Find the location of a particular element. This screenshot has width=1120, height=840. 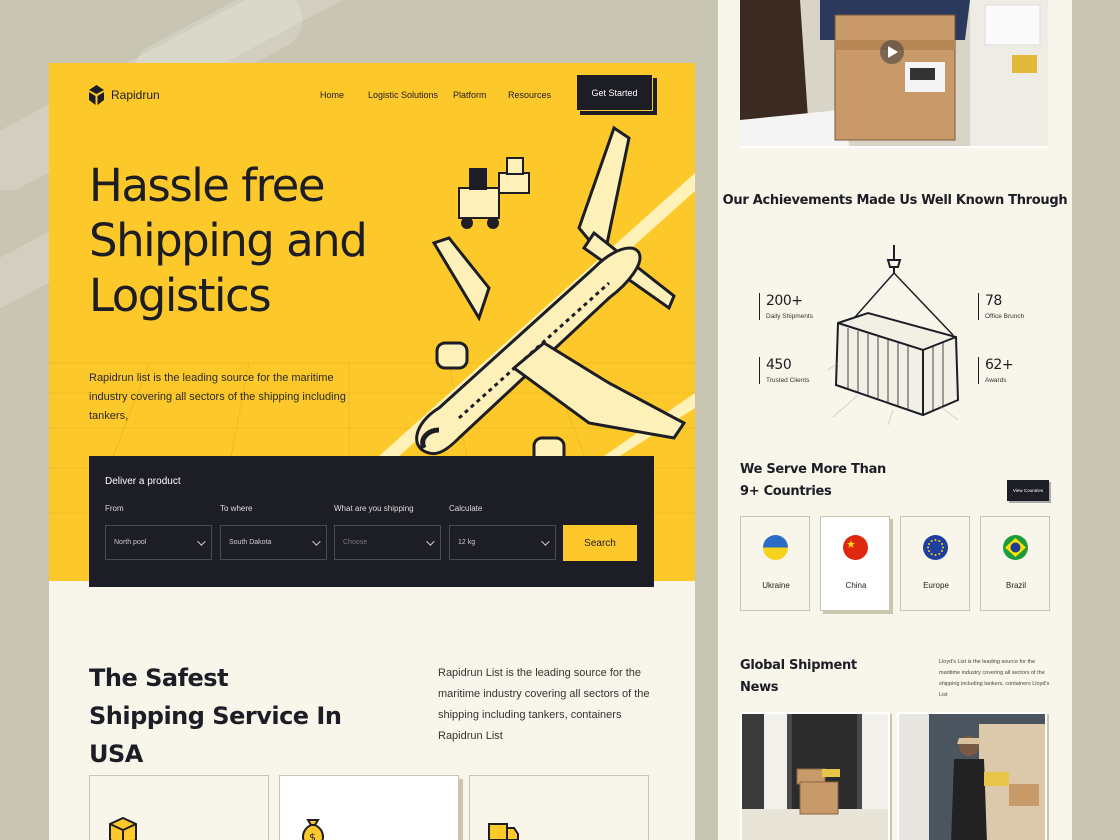

news-title: Global Shipment News is located at coordinates (798, 676).